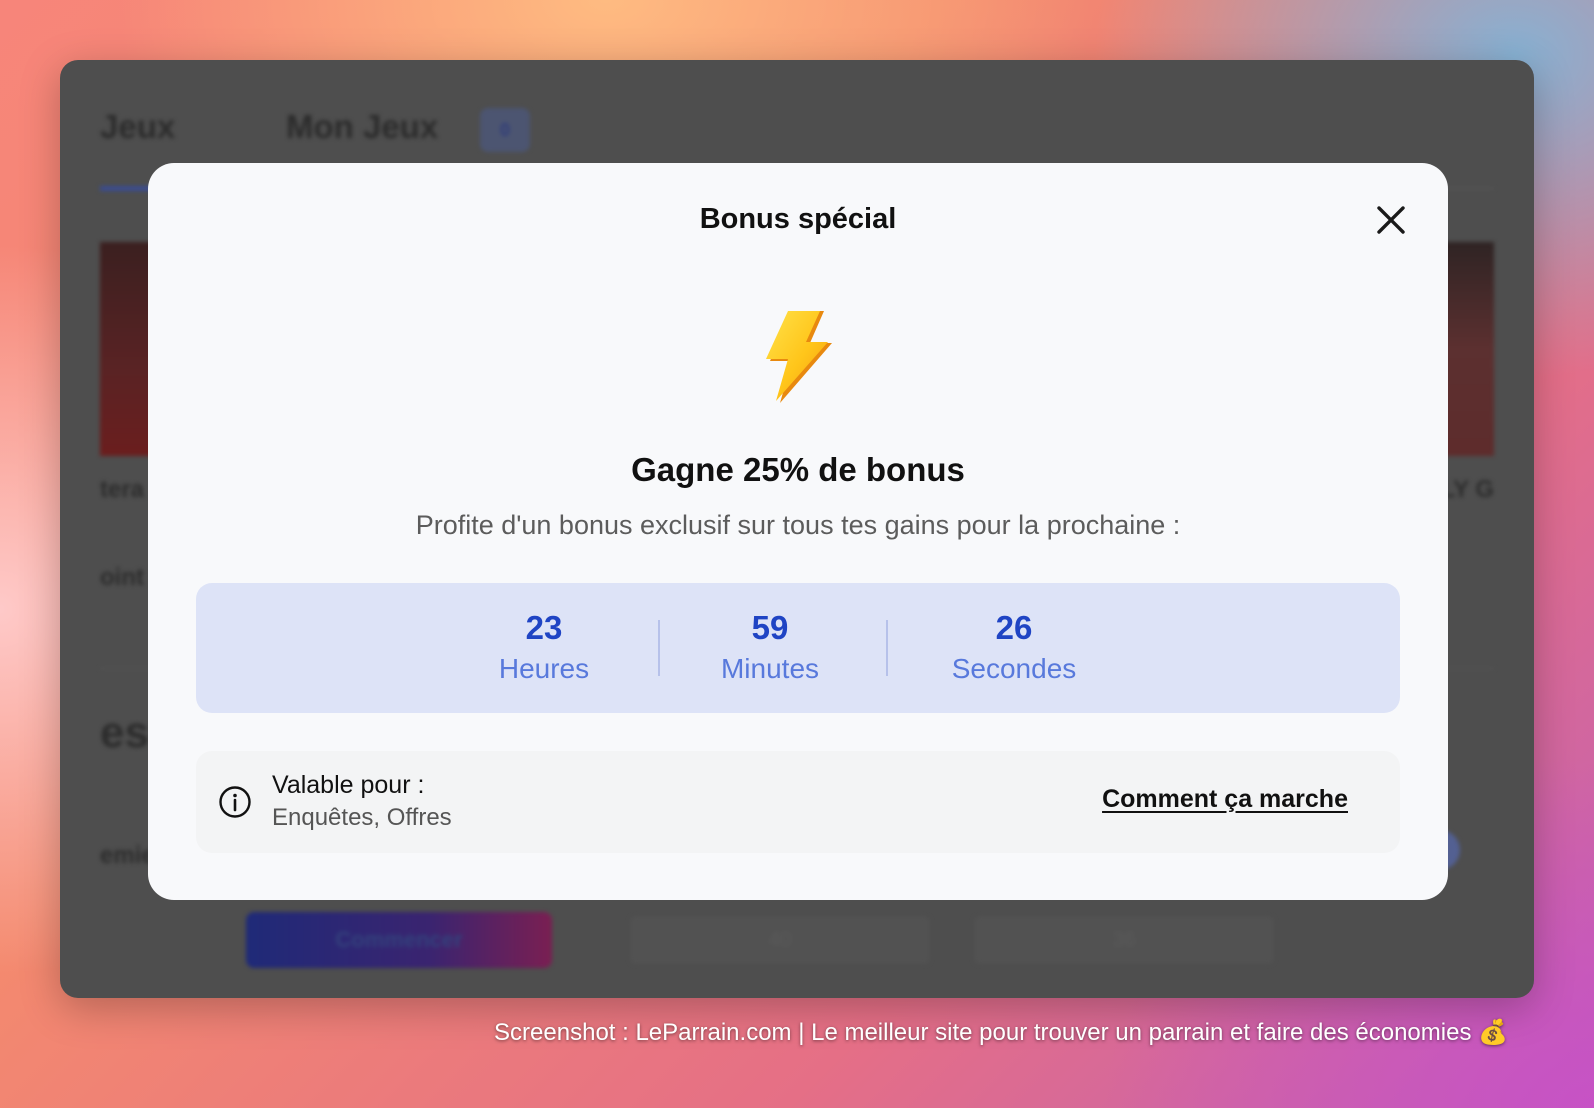  What do you see at coordinates (127, 855) in the screenshot?
I see `row2-label-left: emie` at bounding box center [127, 855].